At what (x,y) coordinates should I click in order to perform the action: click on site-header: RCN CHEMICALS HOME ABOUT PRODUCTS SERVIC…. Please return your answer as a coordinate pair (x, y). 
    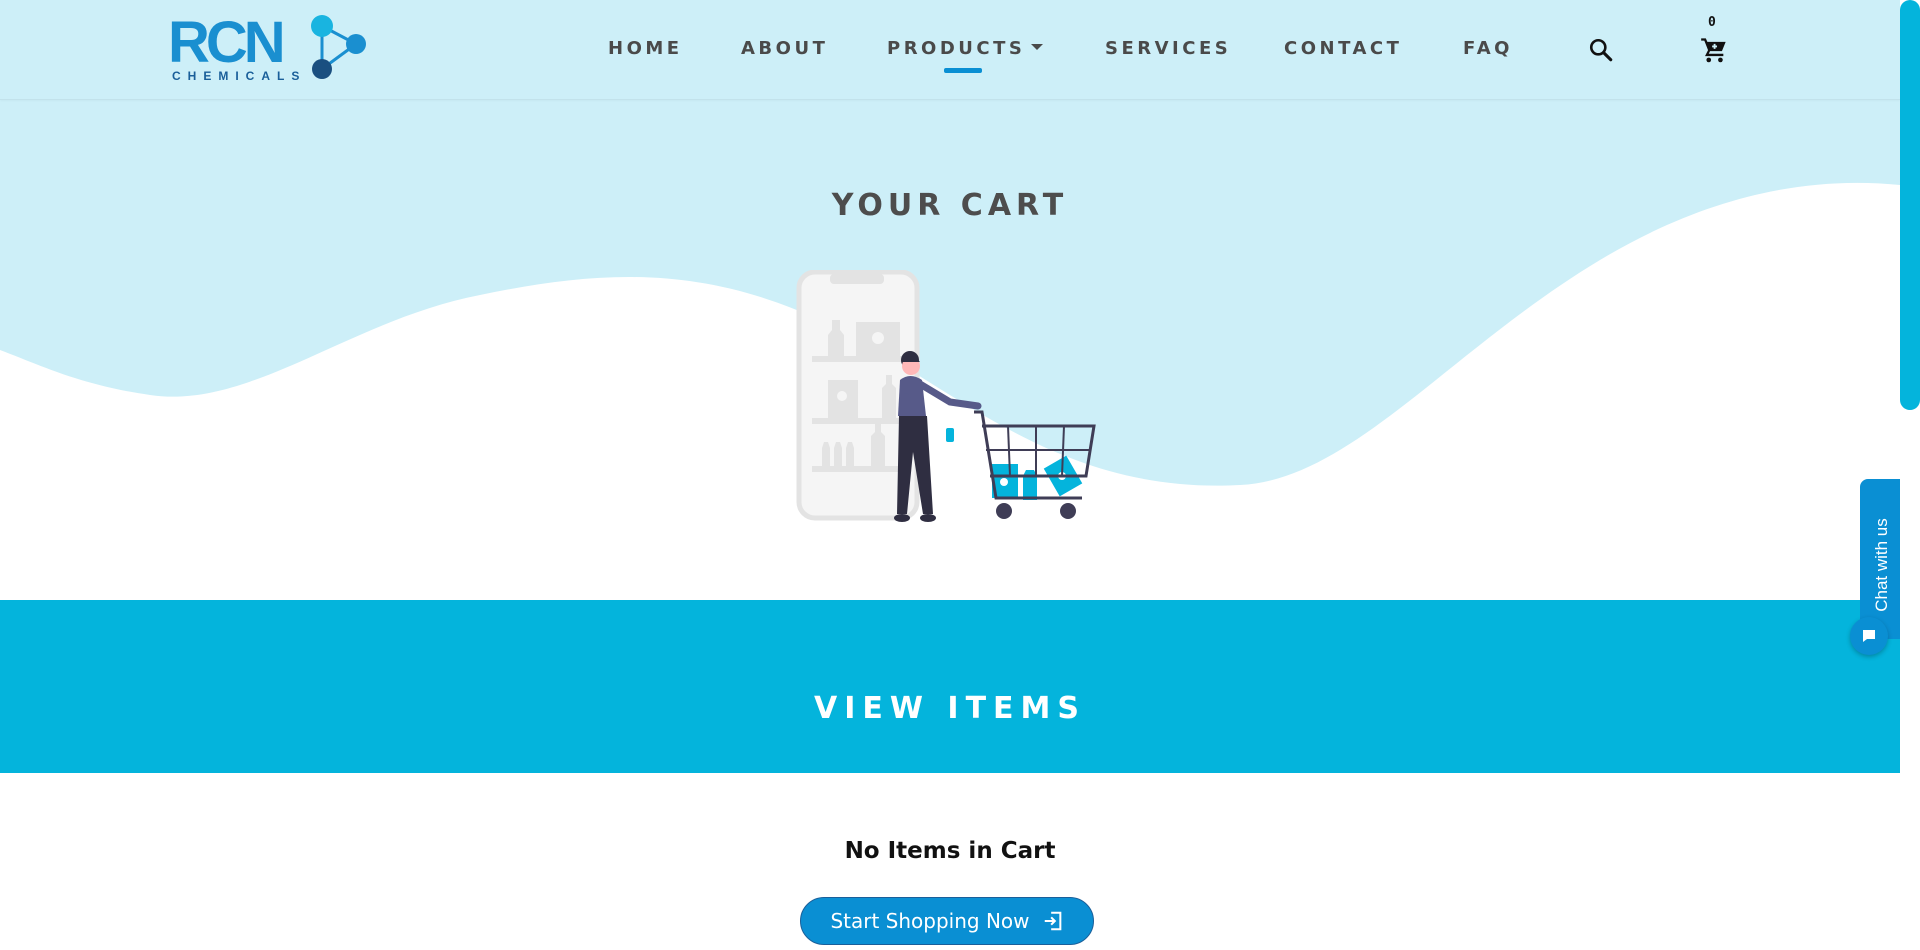
    Looking at the image, I should click on (950, 50).